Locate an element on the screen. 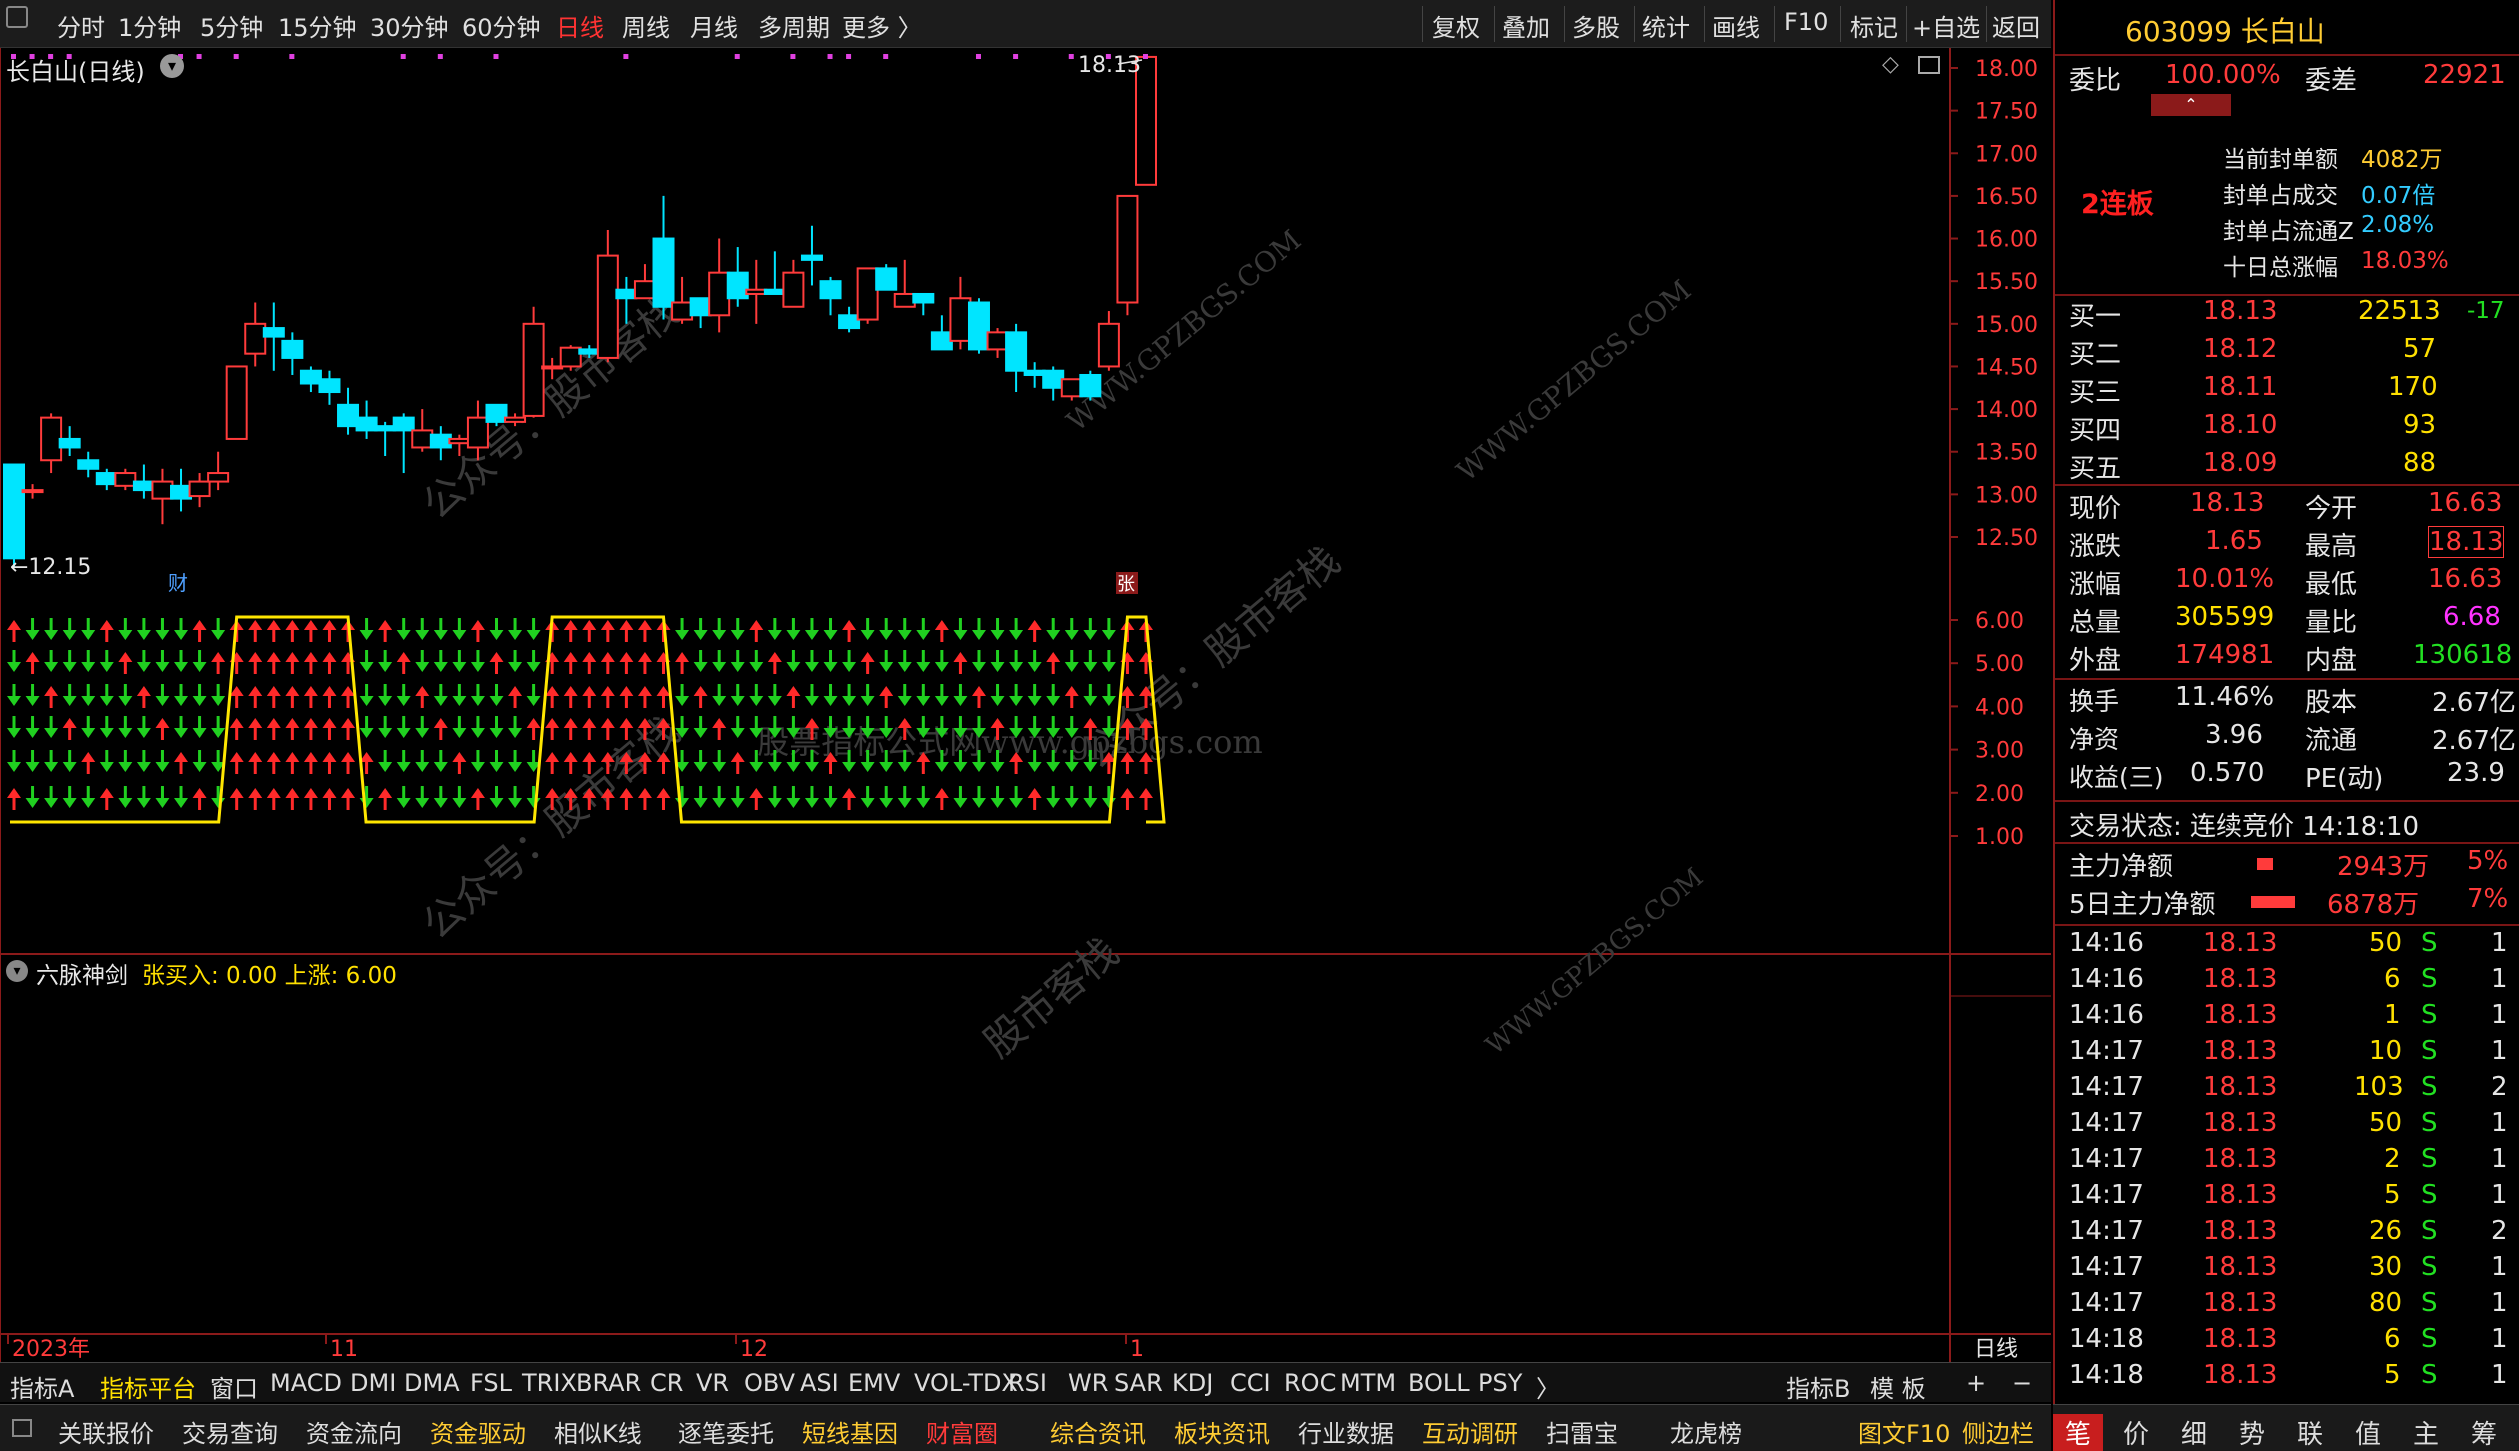 The width and height of the screenshot is (2519, 1451). tab-monthly: 月线 is located at coordinates (714, 25).